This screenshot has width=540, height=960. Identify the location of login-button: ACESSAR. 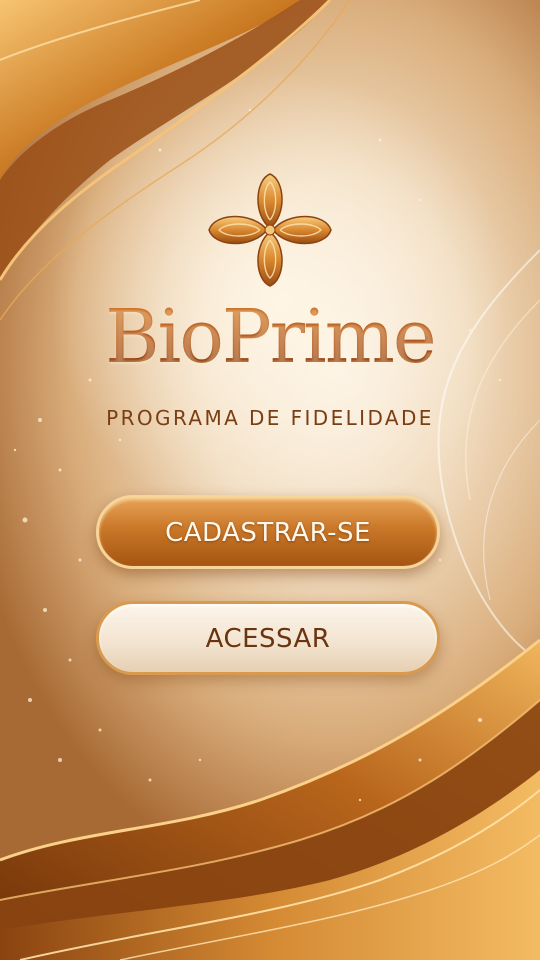
(268, 638).